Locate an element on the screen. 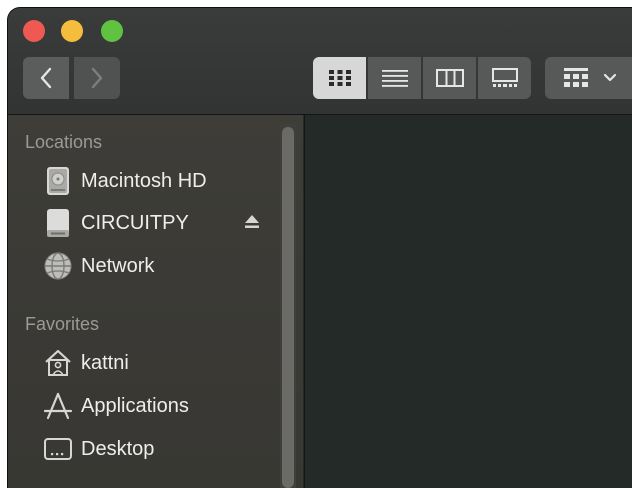  group-by-button is located at coordinates (588, 78).